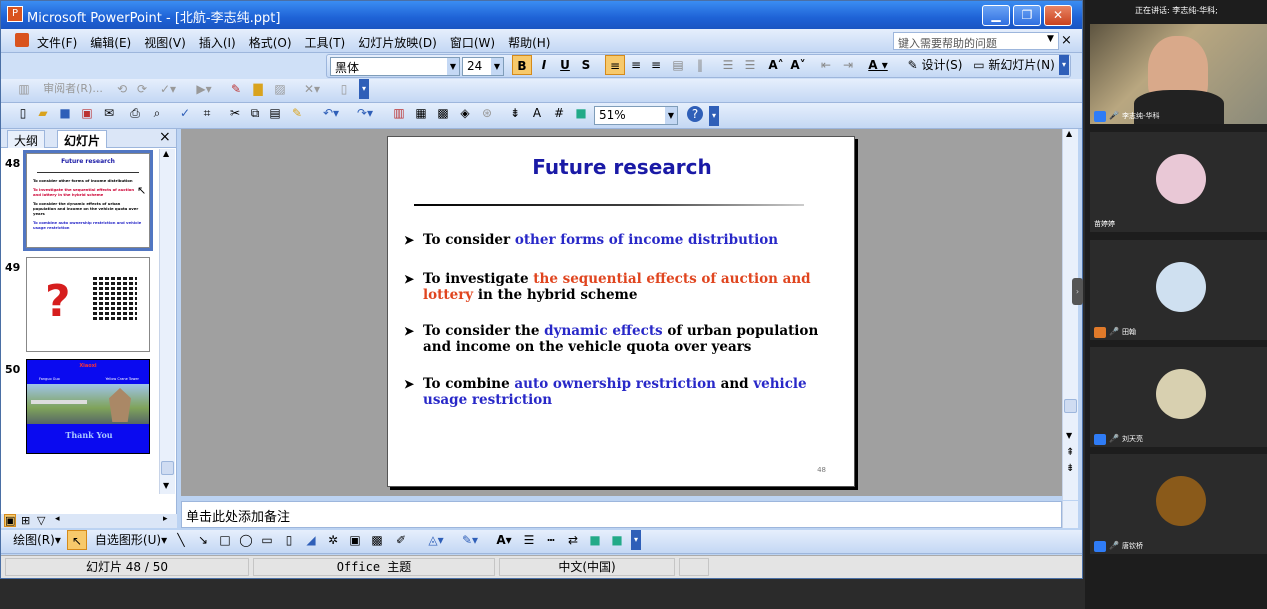 The width and height of the screenshot is (1267, 609). Describe the element at coordinates (470, 540) in the screenshot. I see `line-color-icon: ✎▾` at that location.